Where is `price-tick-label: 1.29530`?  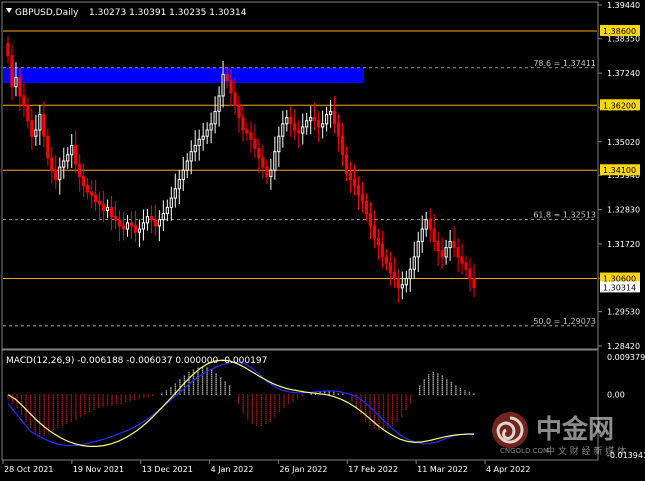
price-tick-label: 1.29530 is located at coordinates (623, 312).